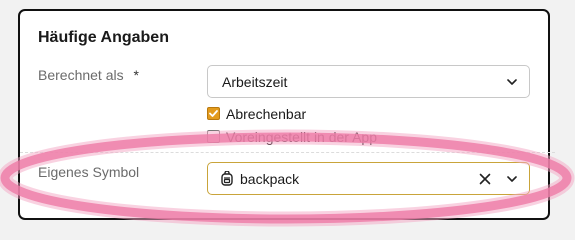 This screenshot has height=240, width=575. I want to click on abrechenbar-label: Abrechenbar, so click(266, 114).